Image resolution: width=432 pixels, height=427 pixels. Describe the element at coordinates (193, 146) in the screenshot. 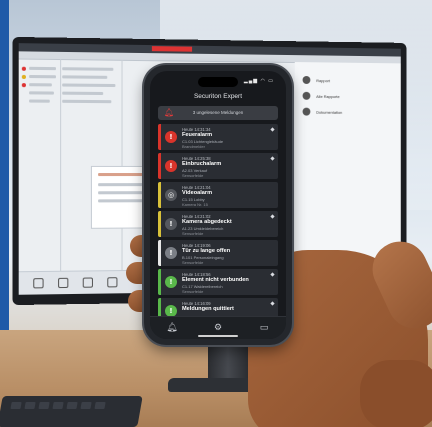

I see `alarm-sublocation: Brandmelder` at that location.